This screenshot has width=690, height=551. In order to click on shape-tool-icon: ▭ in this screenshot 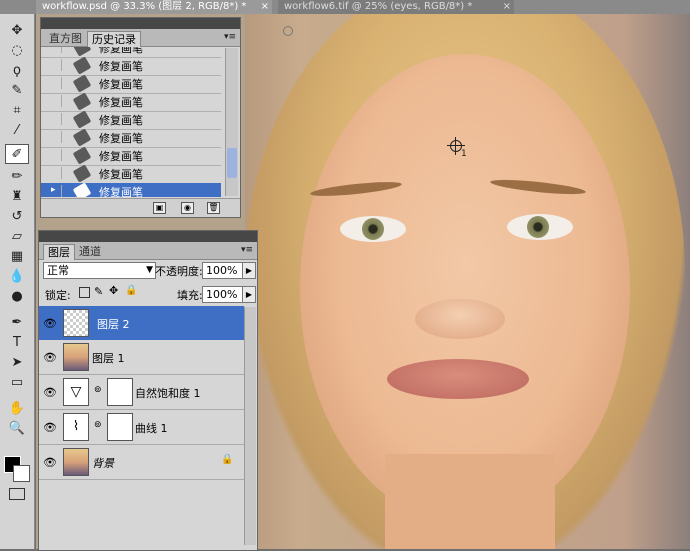, I will do `click(17, 382)`.